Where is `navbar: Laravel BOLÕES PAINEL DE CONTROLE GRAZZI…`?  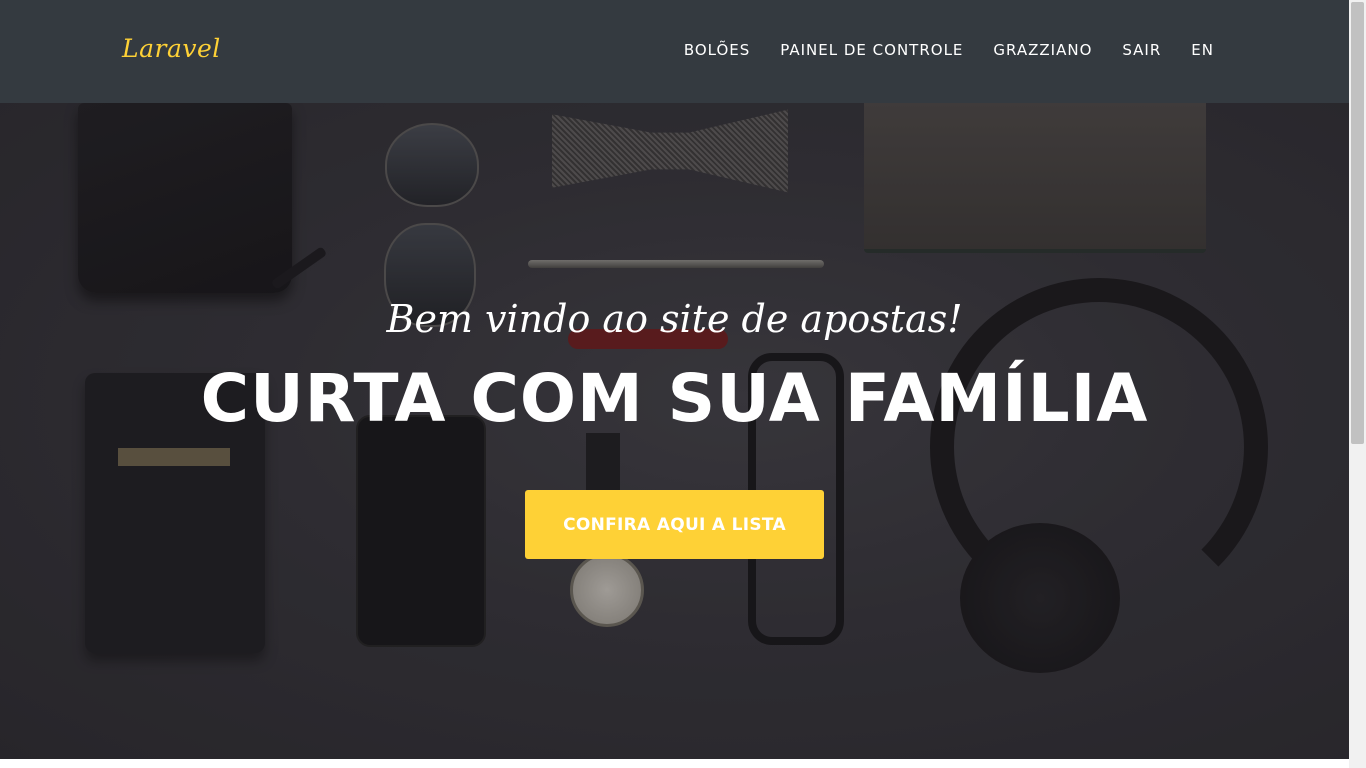 navbar: Laravel BOLÕES PAINEL DE CONTROLE GRAZZI… is located at coordinates (674, 51).